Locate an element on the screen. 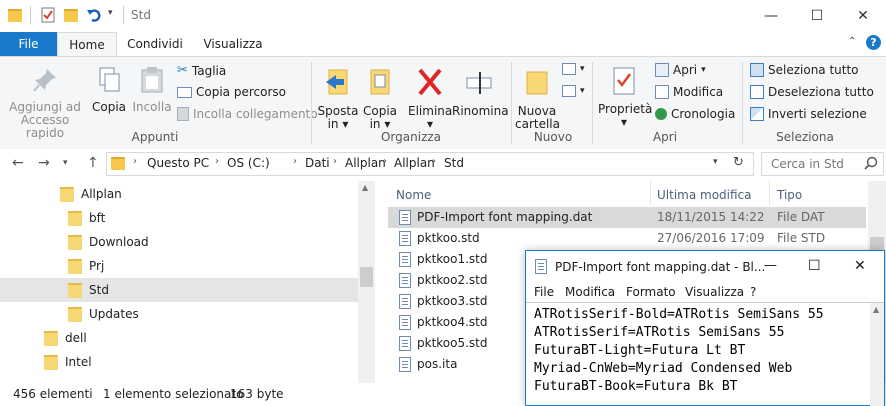 This screenshot has width=886, height=406. search-icon is located at coordinates (871, 164).